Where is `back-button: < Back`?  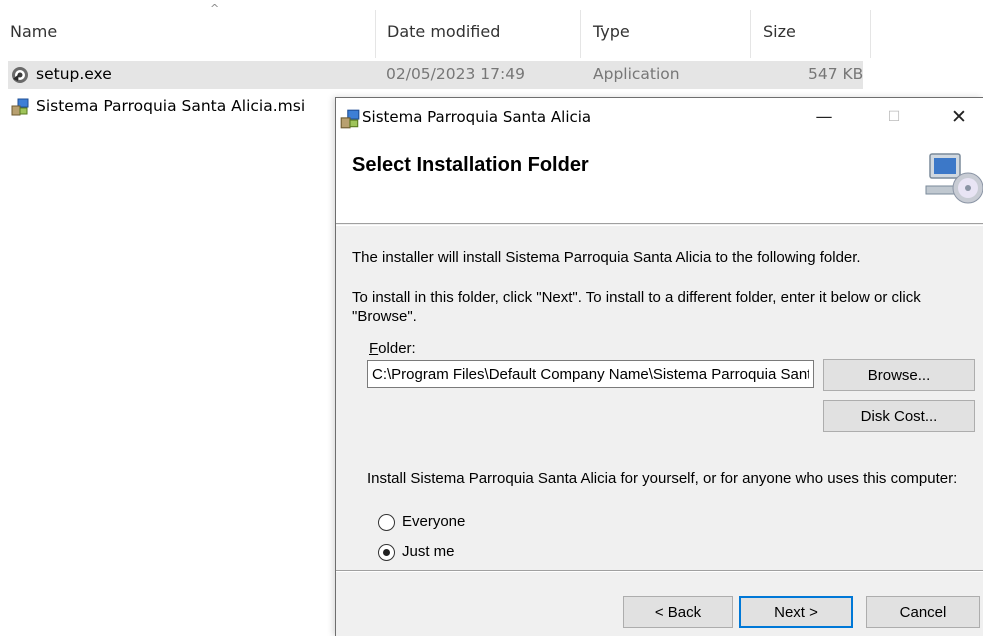
back-button: < Back is located at coordinates (678, 612).